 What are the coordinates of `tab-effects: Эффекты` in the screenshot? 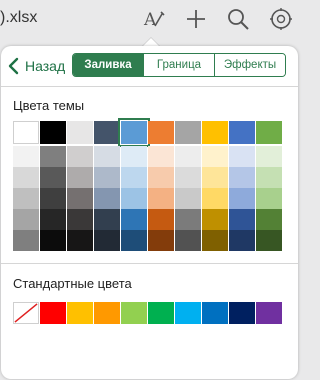 It's located at (249, 65).